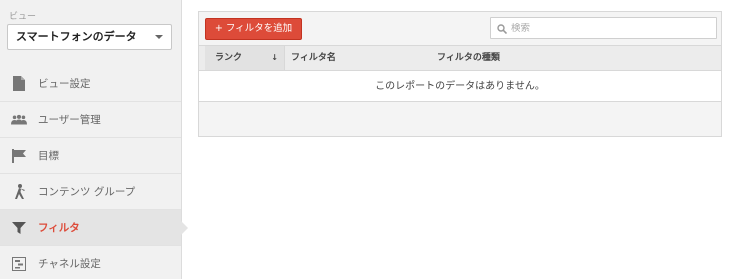  I want to click on sidebar-item-label: チャネル設定, so click(69, 264).